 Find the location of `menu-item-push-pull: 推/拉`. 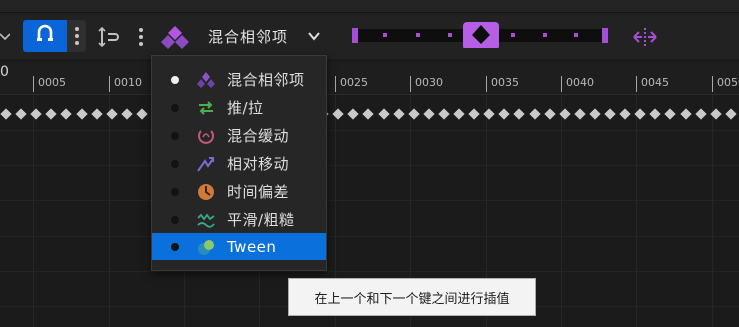

menu-item-push-pull: 推/拉 is located at coordinates (239, 107).